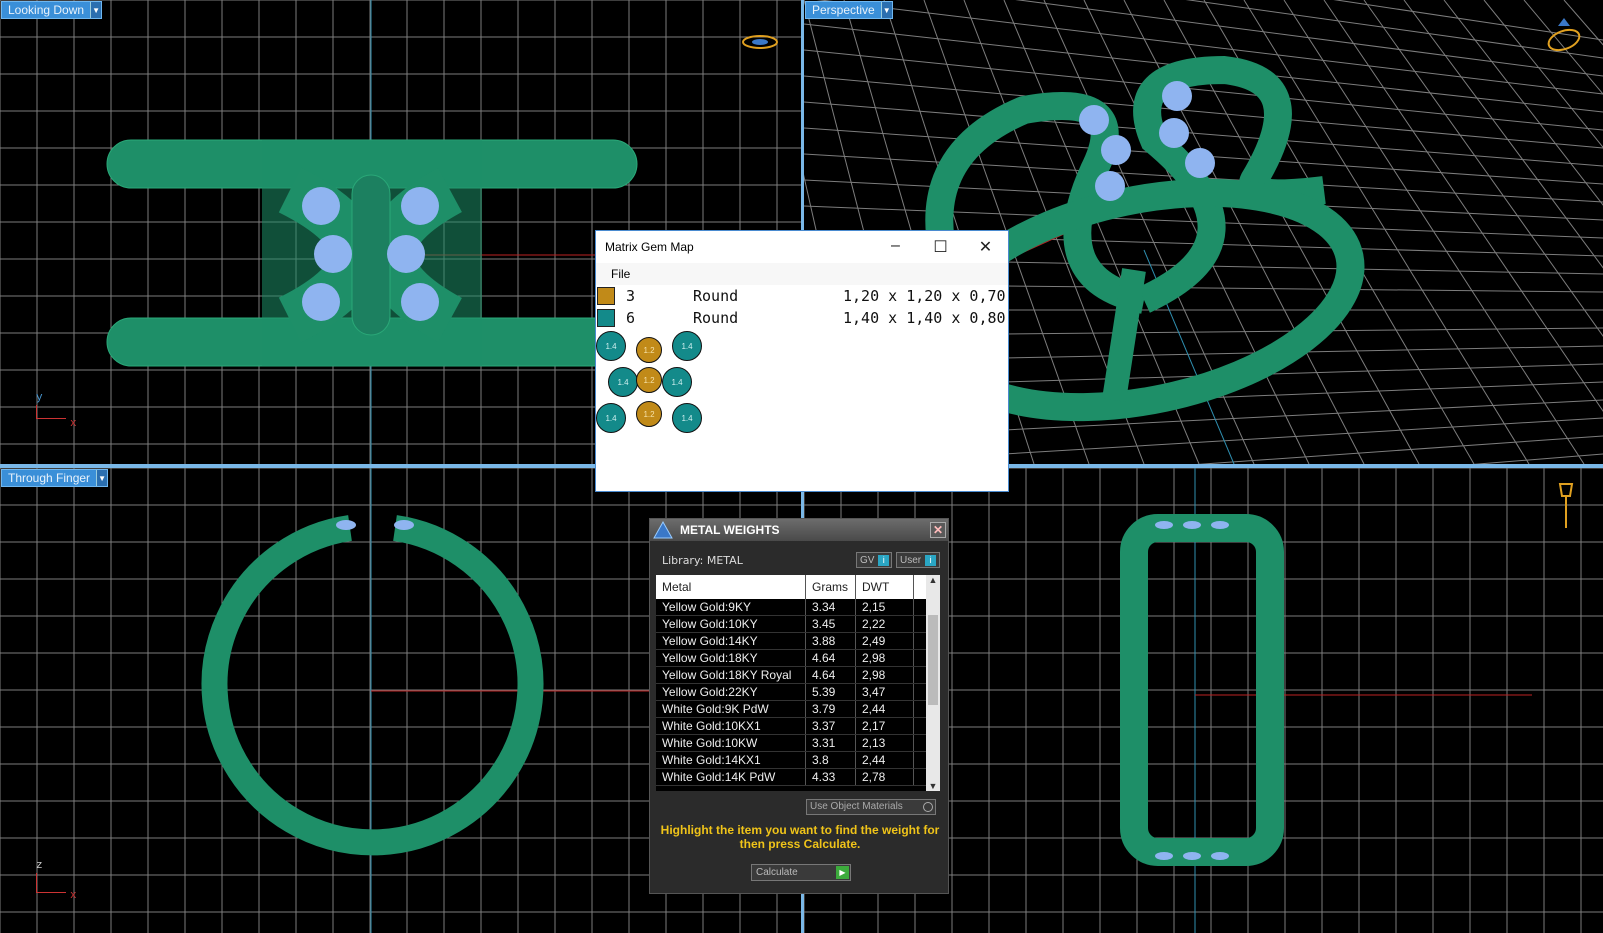 This screenshot has height=933, width=1603. What do you see at coordinates (56, 881) in the screenshot?
I see `axis-indicator: z x` at bounding box center [56, 881].